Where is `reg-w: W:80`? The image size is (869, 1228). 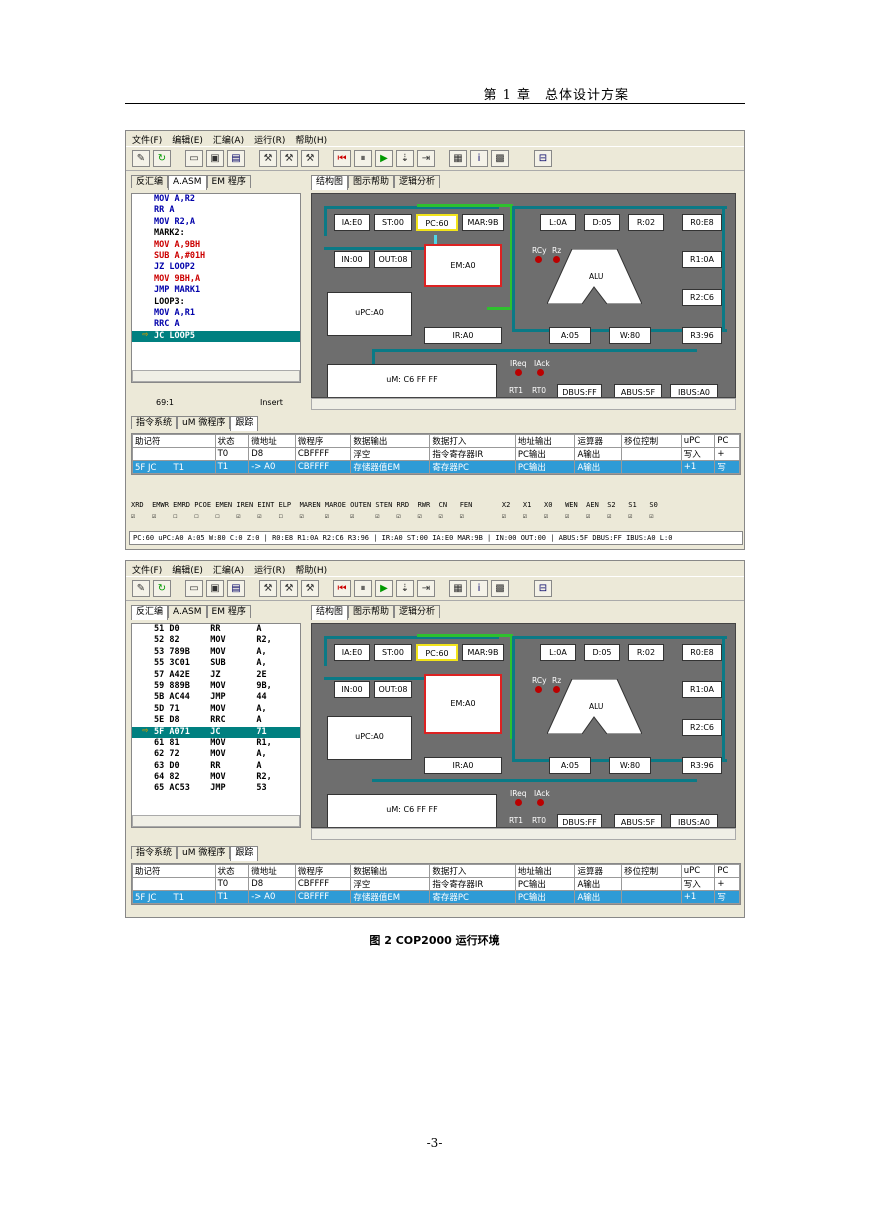
reg-w: W:80 is located at coordinates (630, 335).